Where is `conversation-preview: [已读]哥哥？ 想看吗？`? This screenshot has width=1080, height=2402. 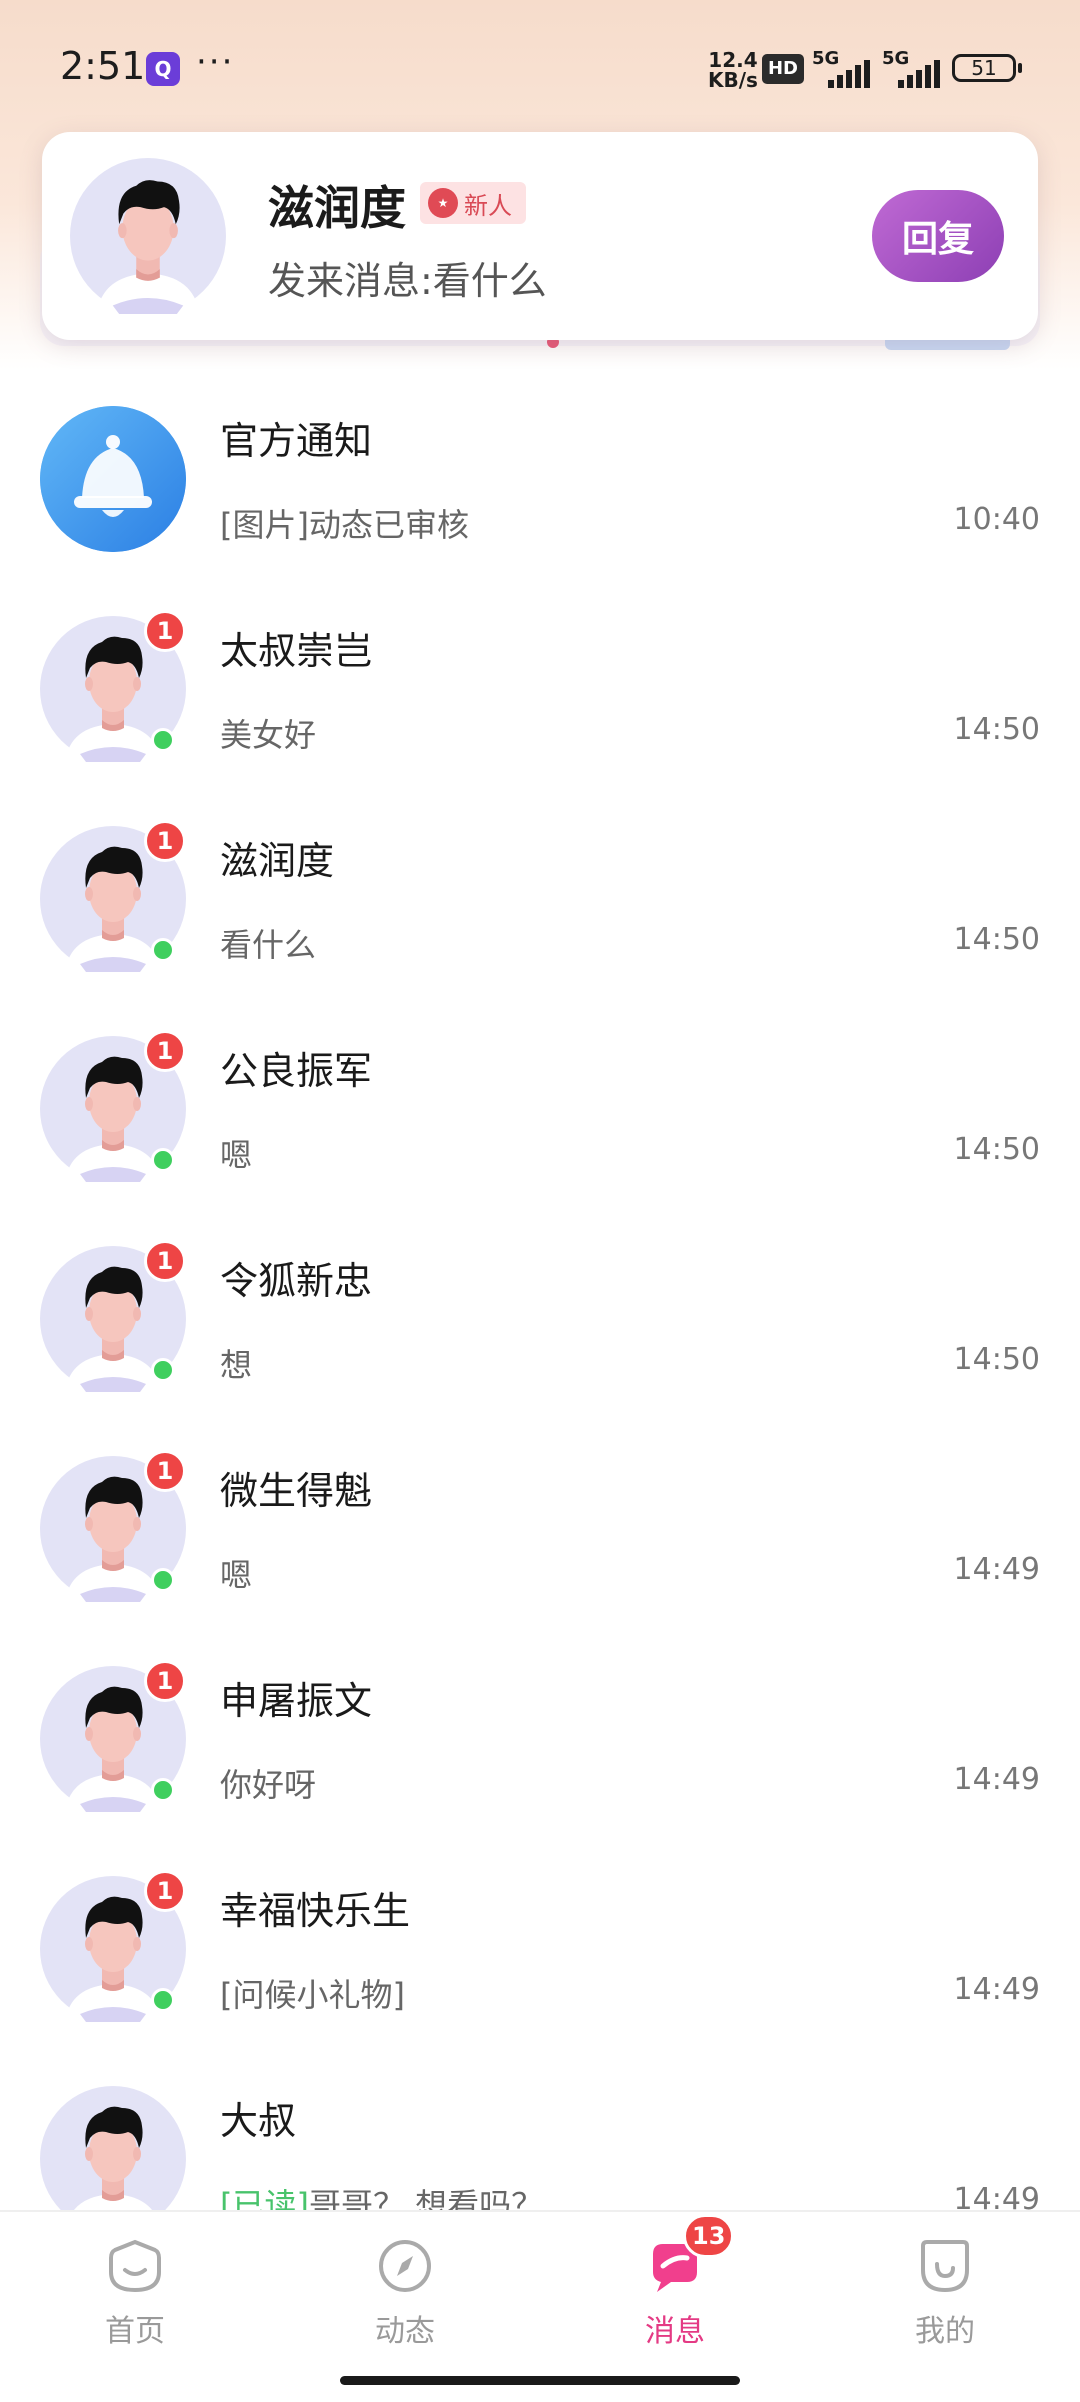
conversation-preview: [已读]哥哥？ 想看吗？ is located at coordinates (381, 2195).